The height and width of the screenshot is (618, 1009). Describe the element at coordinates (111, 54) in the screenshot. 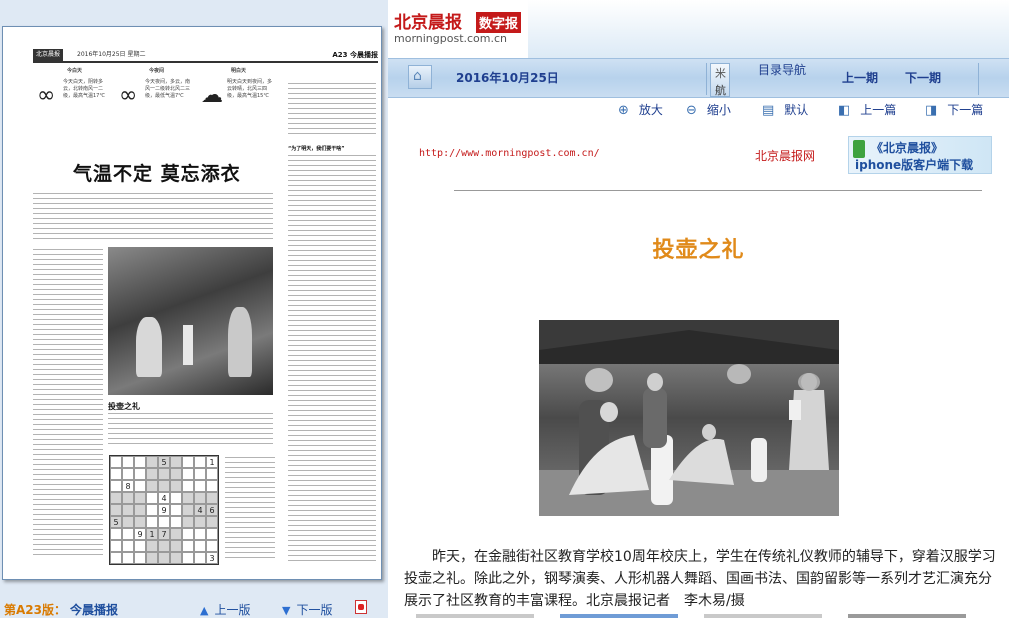

I see `newspaper-date: 2016年10月25日 星期二` at that location.